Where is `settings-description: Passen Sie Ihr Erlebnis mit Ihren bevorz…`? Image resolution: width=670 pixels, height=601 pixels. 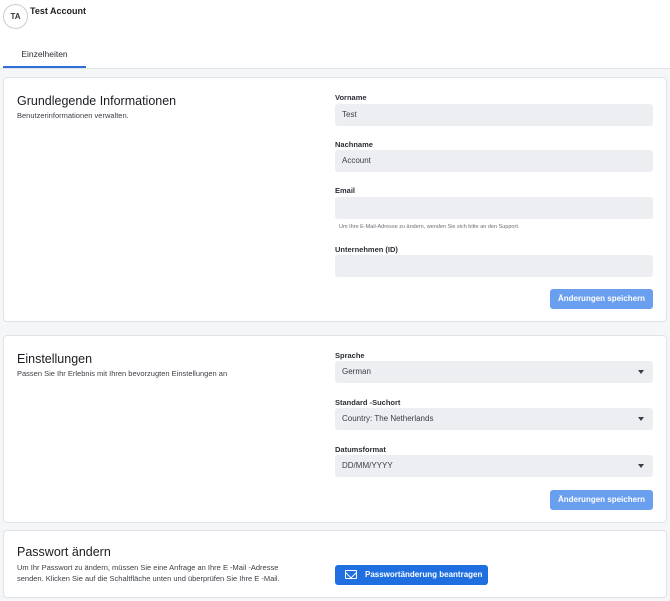
settings-description: Passen Sie Ihr Erlebnis mit Ihren bevorz… is located at coordinates (122, 373).